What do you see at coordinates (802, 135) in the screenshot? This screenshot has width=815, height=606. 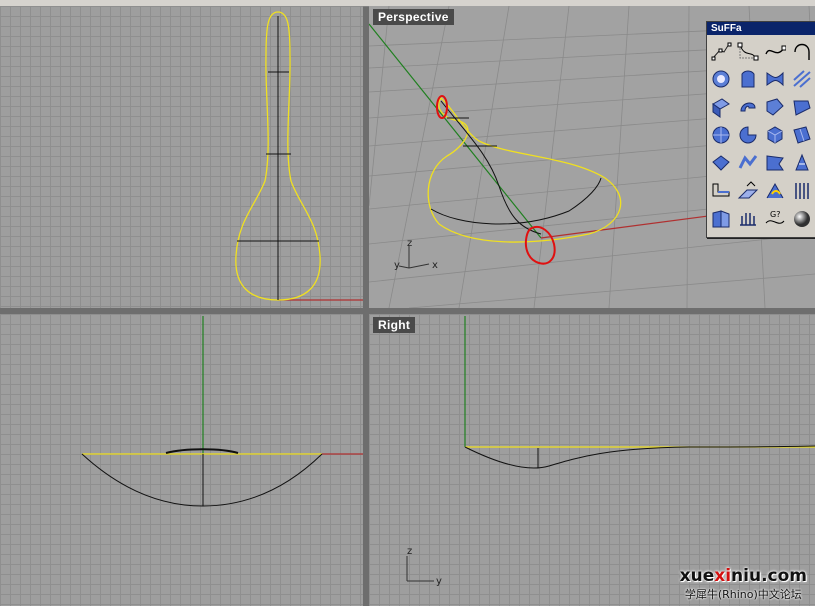 I see `patch-icon` at bounding box center [802, 135].